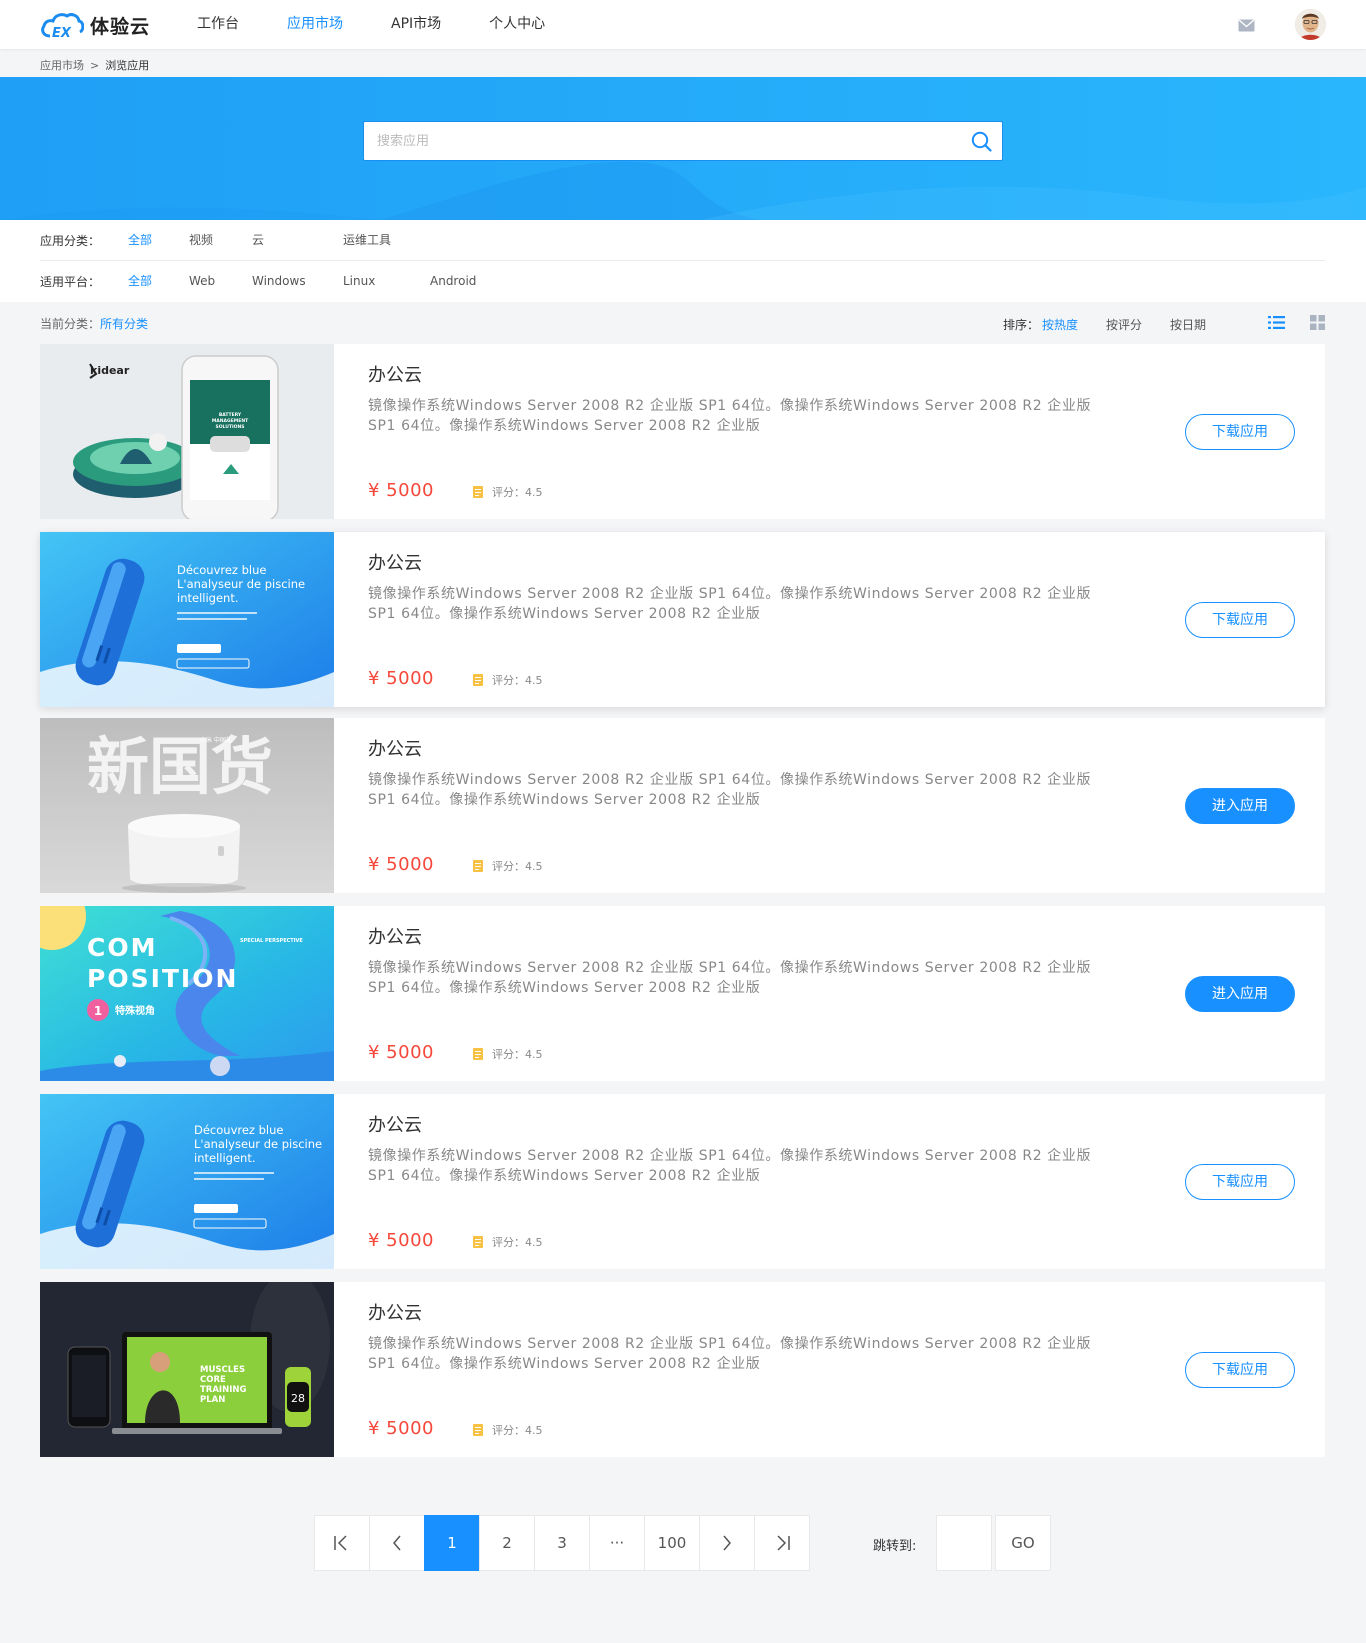  What do you see at coordinates (187, 1369) in the screenshot?
I see `app-thumbnail: MUSCLES CORE TRAINING PLAN 28` at bounding box center [187, 1369].